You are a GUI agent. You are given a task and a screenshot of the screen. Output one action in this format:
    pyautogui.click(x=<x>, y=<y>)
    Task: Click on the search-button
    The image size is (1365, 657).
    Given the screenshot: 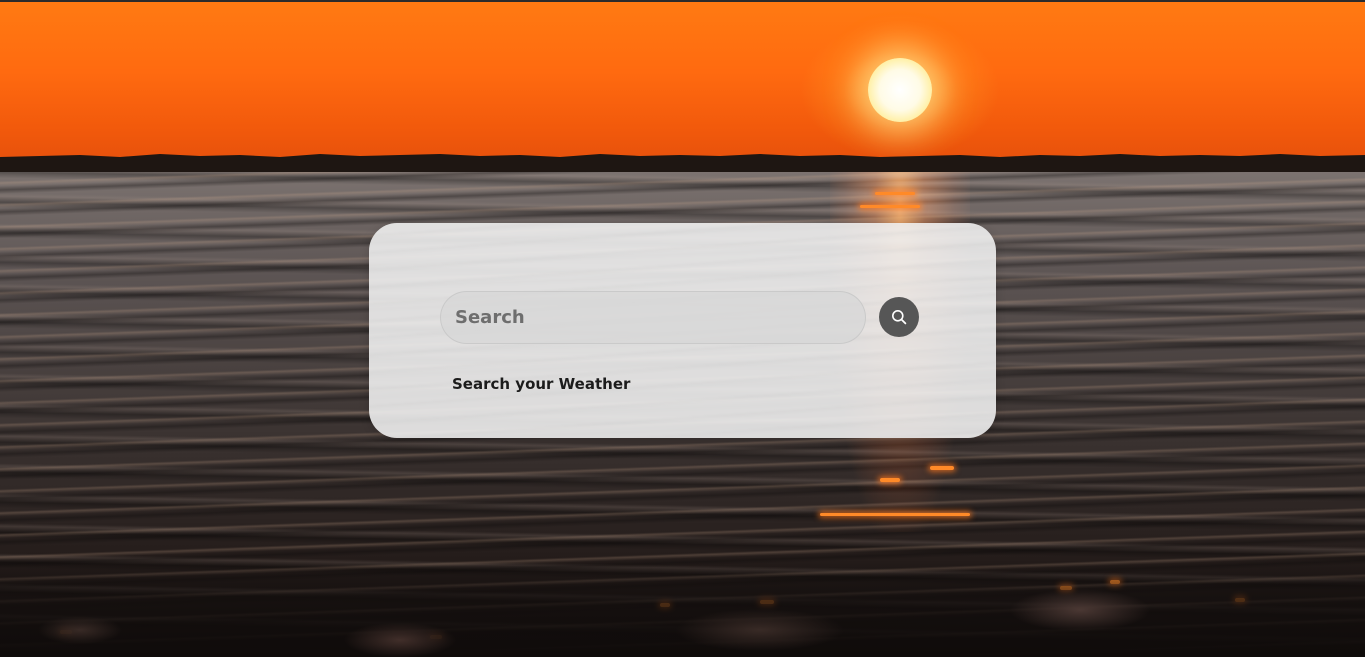 What is the action you would take?
    pyautogui.click(x=899, y=317)
    